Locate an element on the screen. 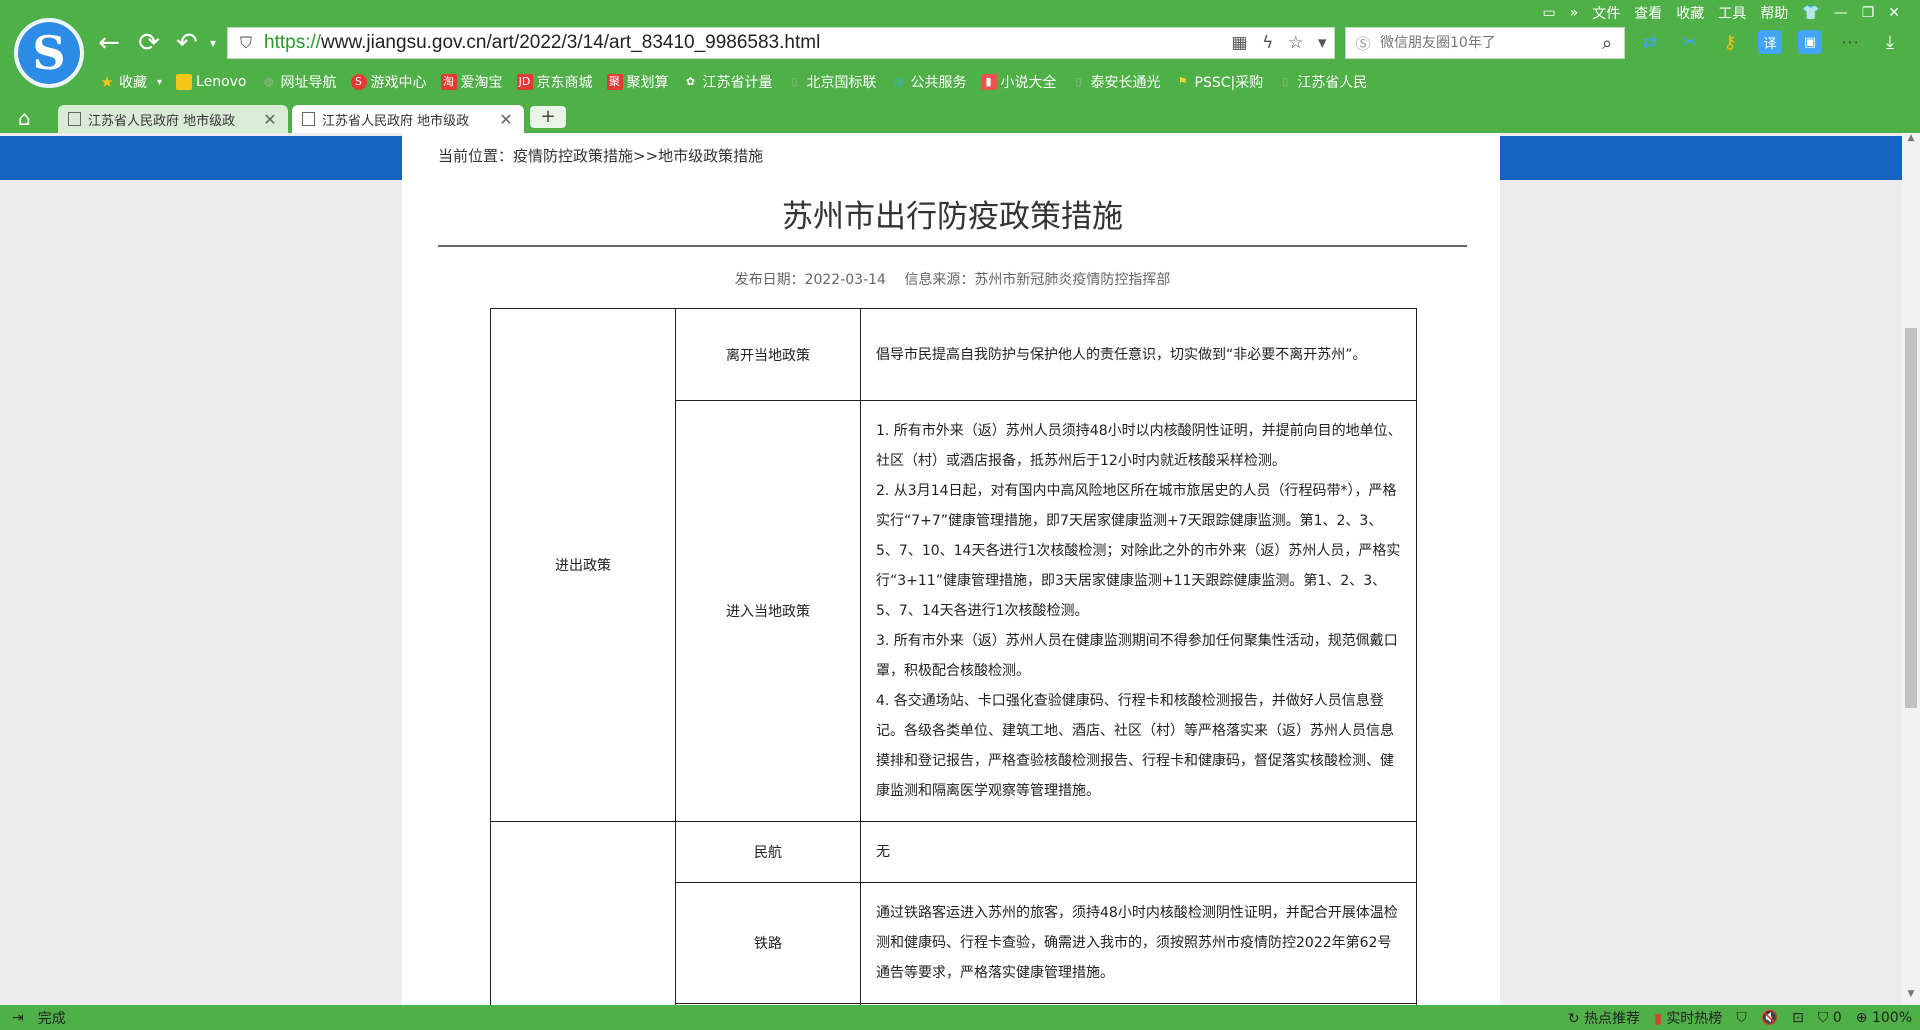 This screenshot has height=1030, width=1920. translate-icon: 译 is located at coordinates (1770, 42).